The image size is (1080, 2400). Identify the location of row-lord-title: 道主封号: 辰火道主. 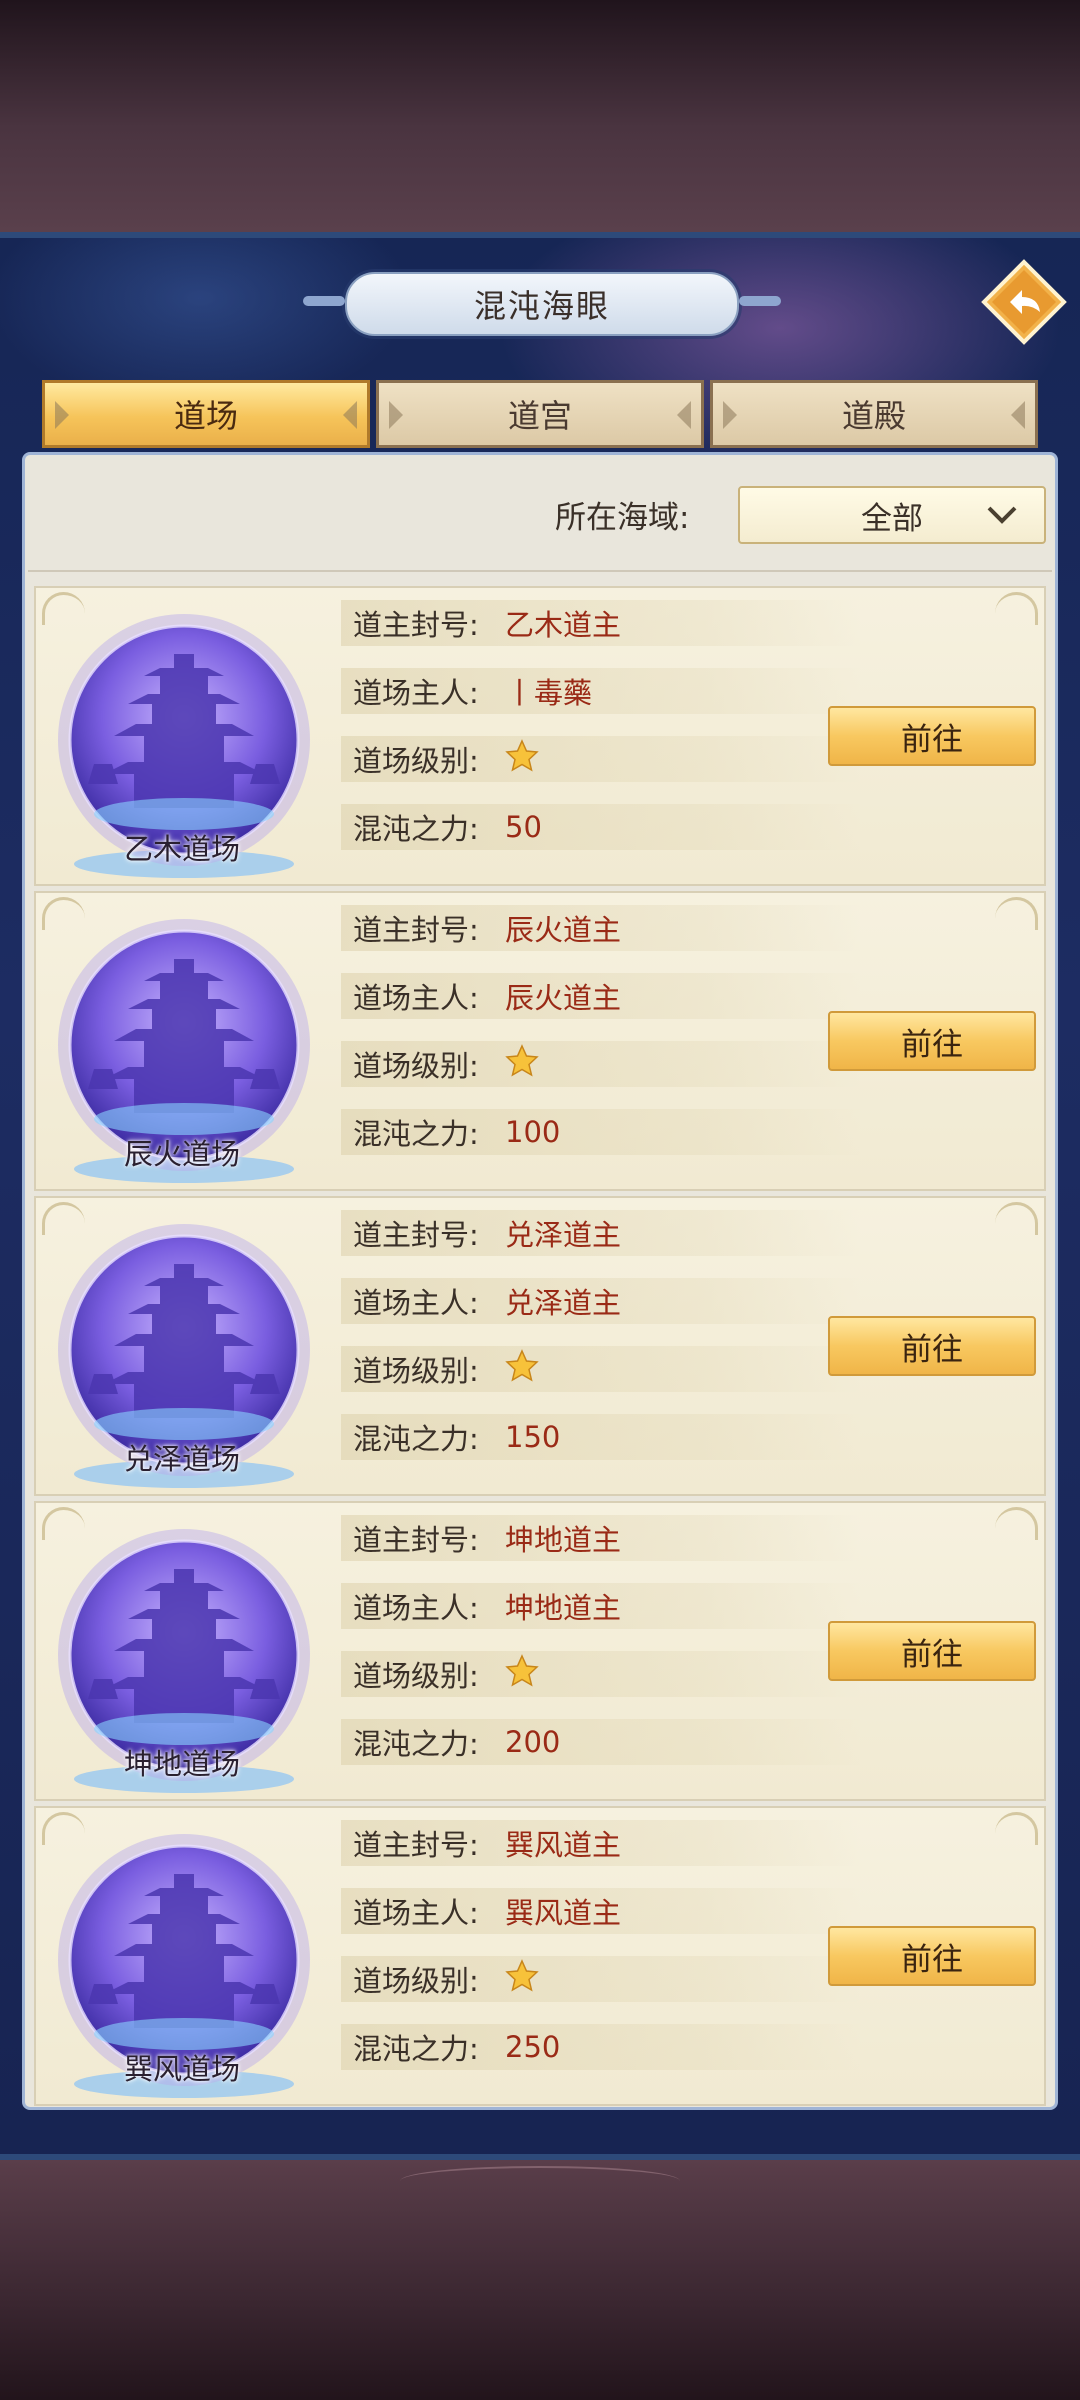
(601, 928).